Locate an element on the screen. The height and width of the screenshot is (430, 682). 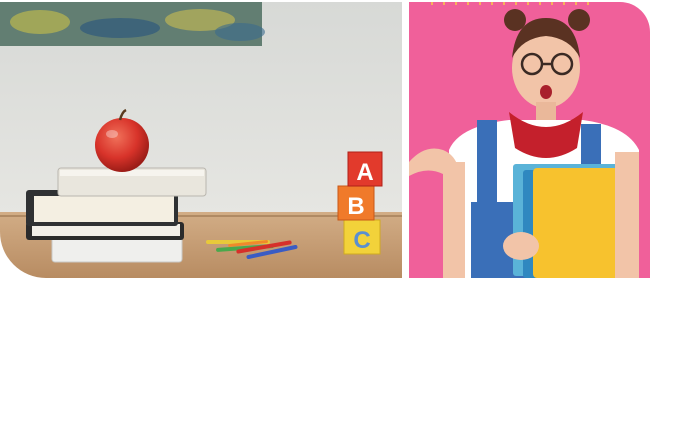
block-letter-a: A is located at coordinates (364, 172).